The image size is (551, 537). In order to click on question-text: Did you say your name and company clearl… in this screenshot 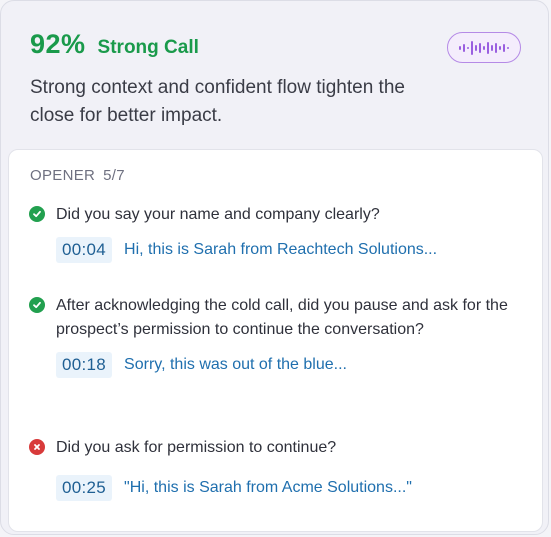, I will do `click(218, 214)`.